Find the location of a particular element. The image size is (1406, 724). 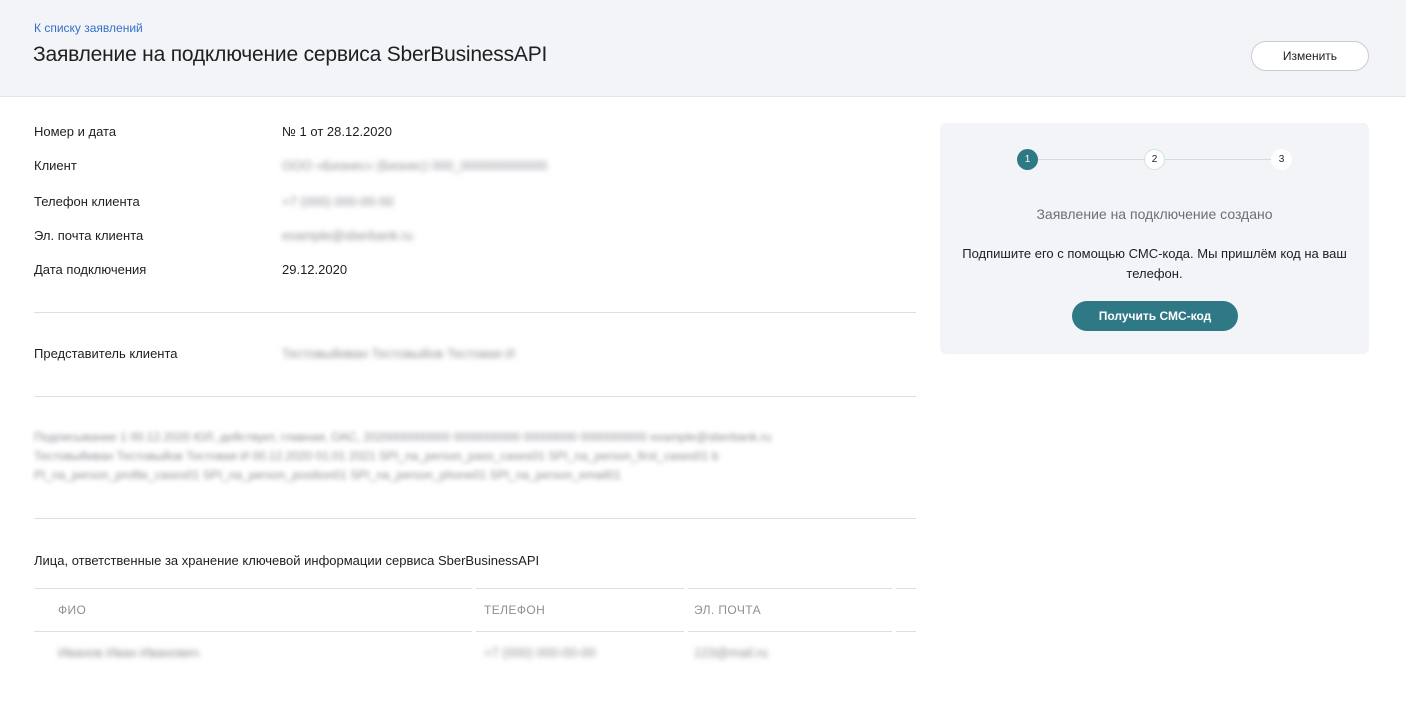

table-header-cell is located at coordinates (906, 610).